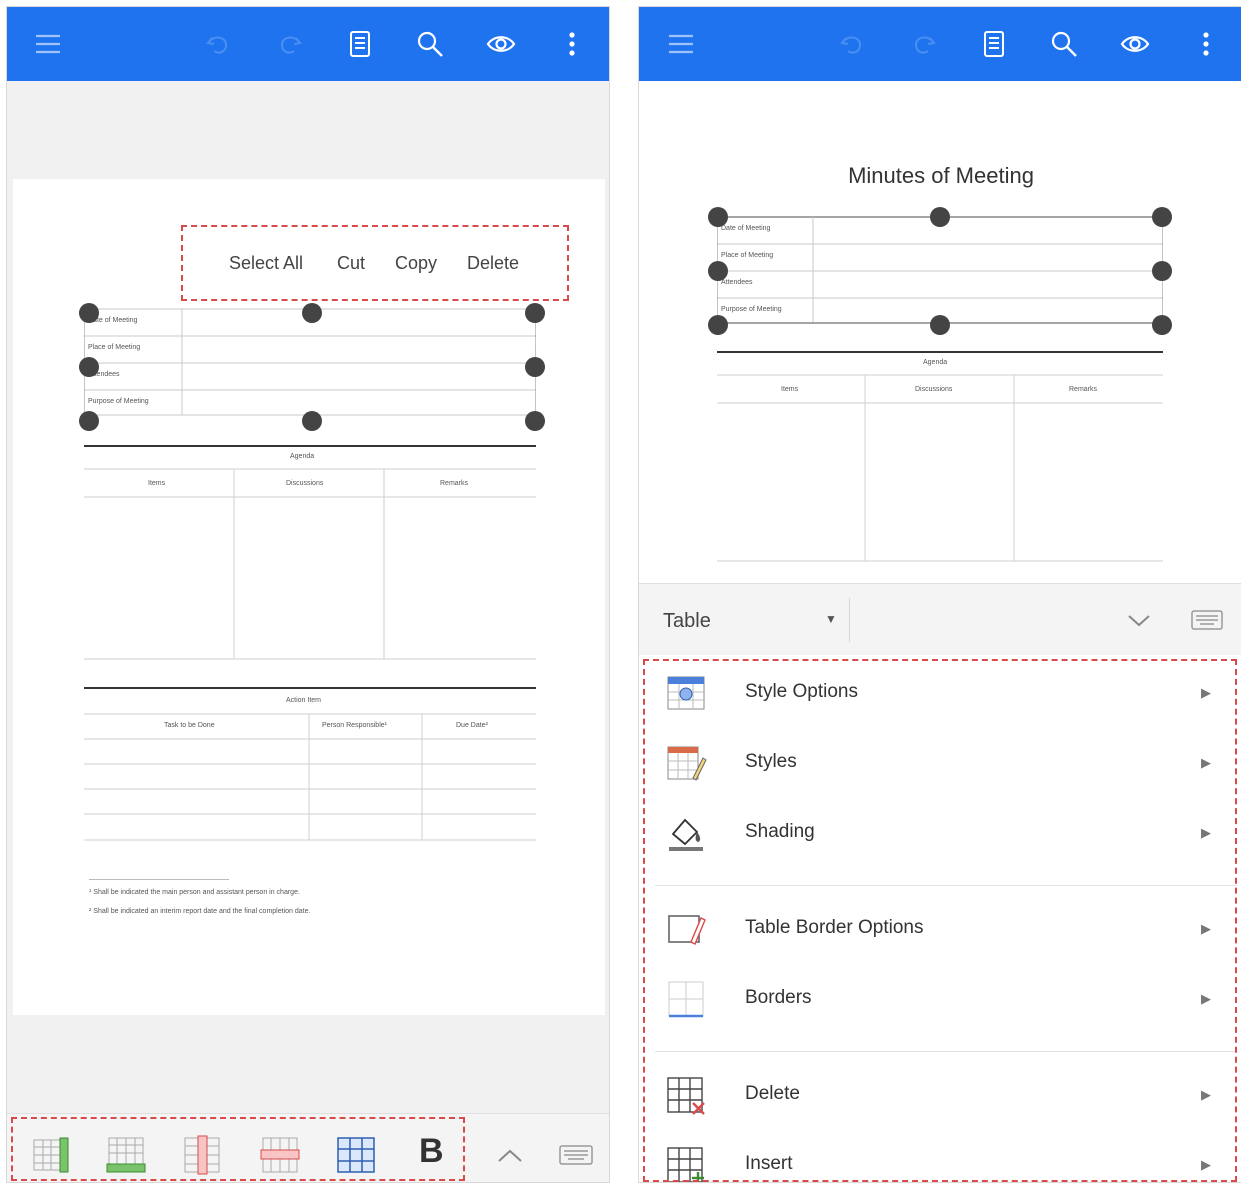 This screenshot has width=1241, height=1183. What do you see at coordinates (304, 700) in the screenshot?
I see `action-title: Action Item` at bounding box center [304, 700].